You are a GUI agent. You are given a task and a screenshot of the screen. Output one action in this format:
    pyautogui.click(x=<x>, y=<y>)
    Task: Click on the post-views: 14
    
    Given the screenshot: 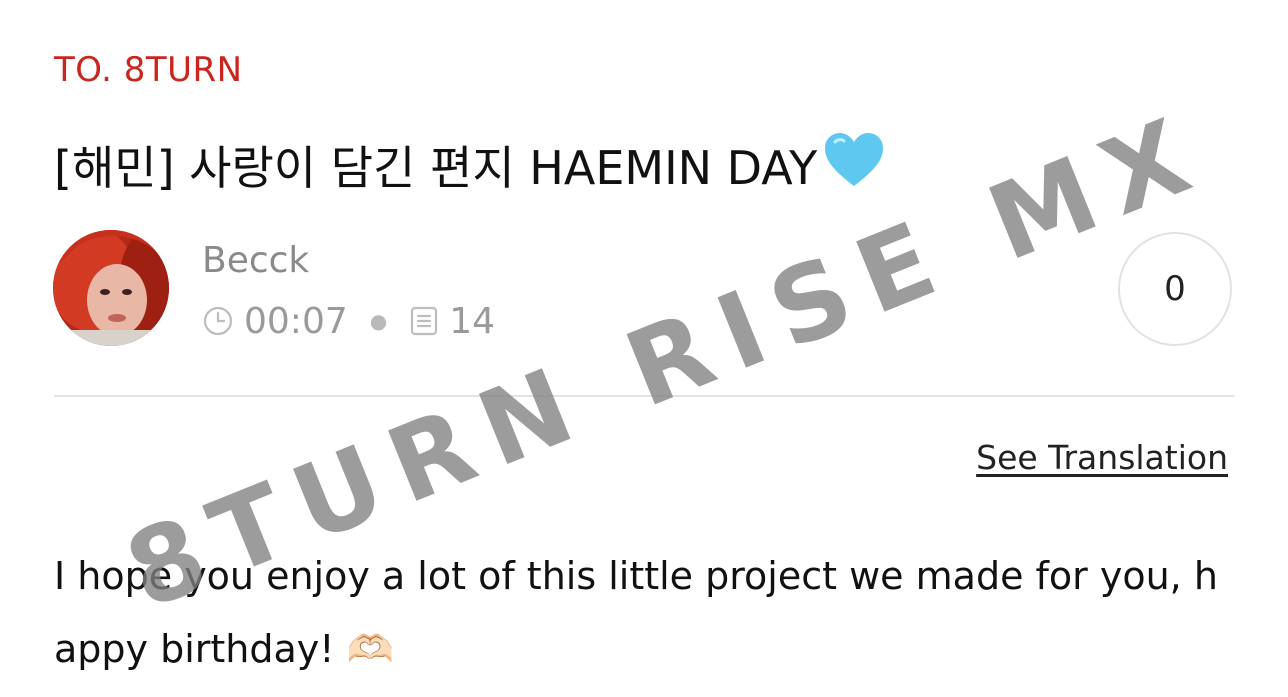 What is the action you would take?
    pyautogui.click(x=472, y=321)
    